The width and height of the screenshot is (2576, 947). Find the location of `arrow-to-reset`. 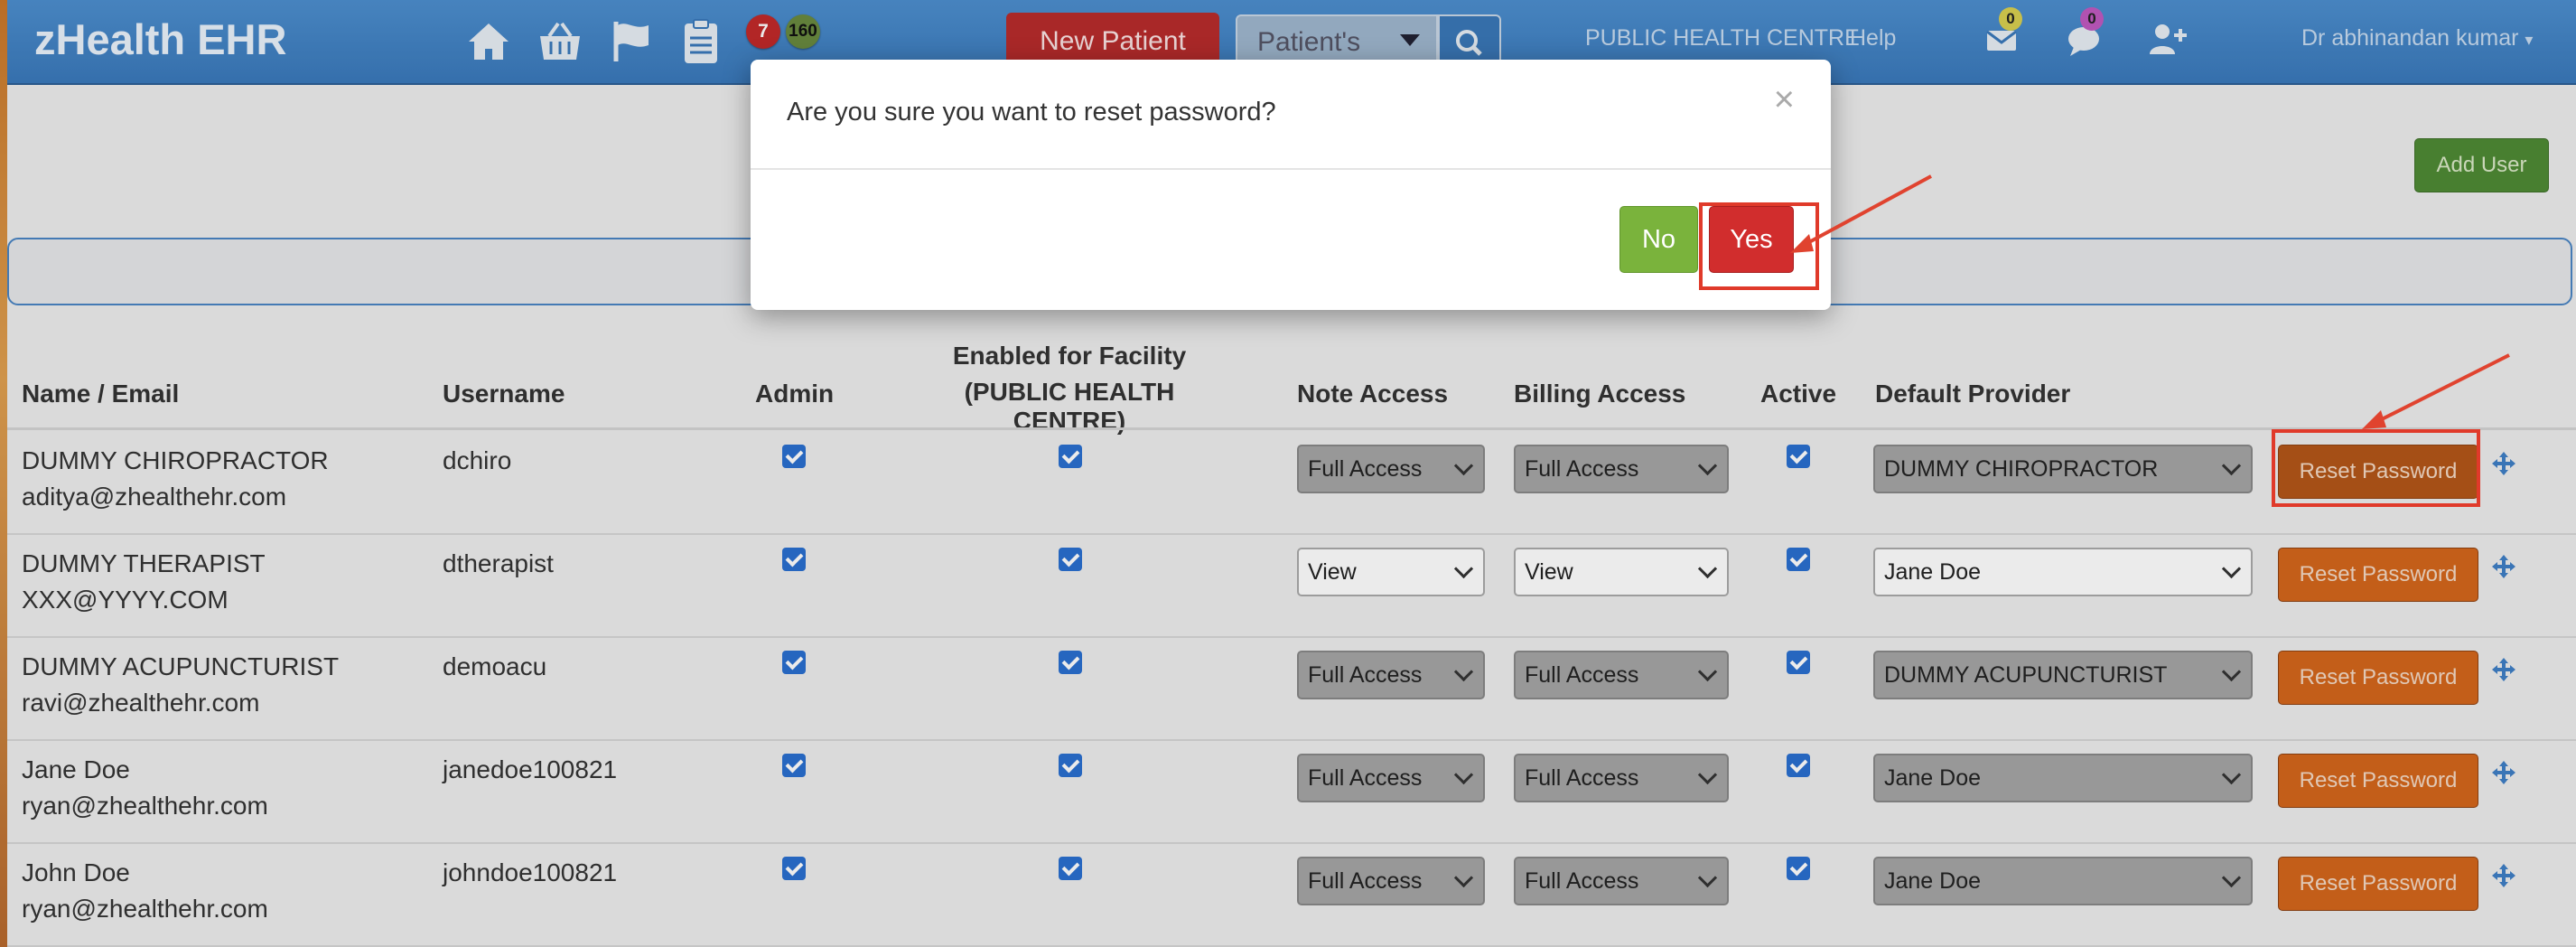

arrow-to-reset is located at coordinates (2440, 390).